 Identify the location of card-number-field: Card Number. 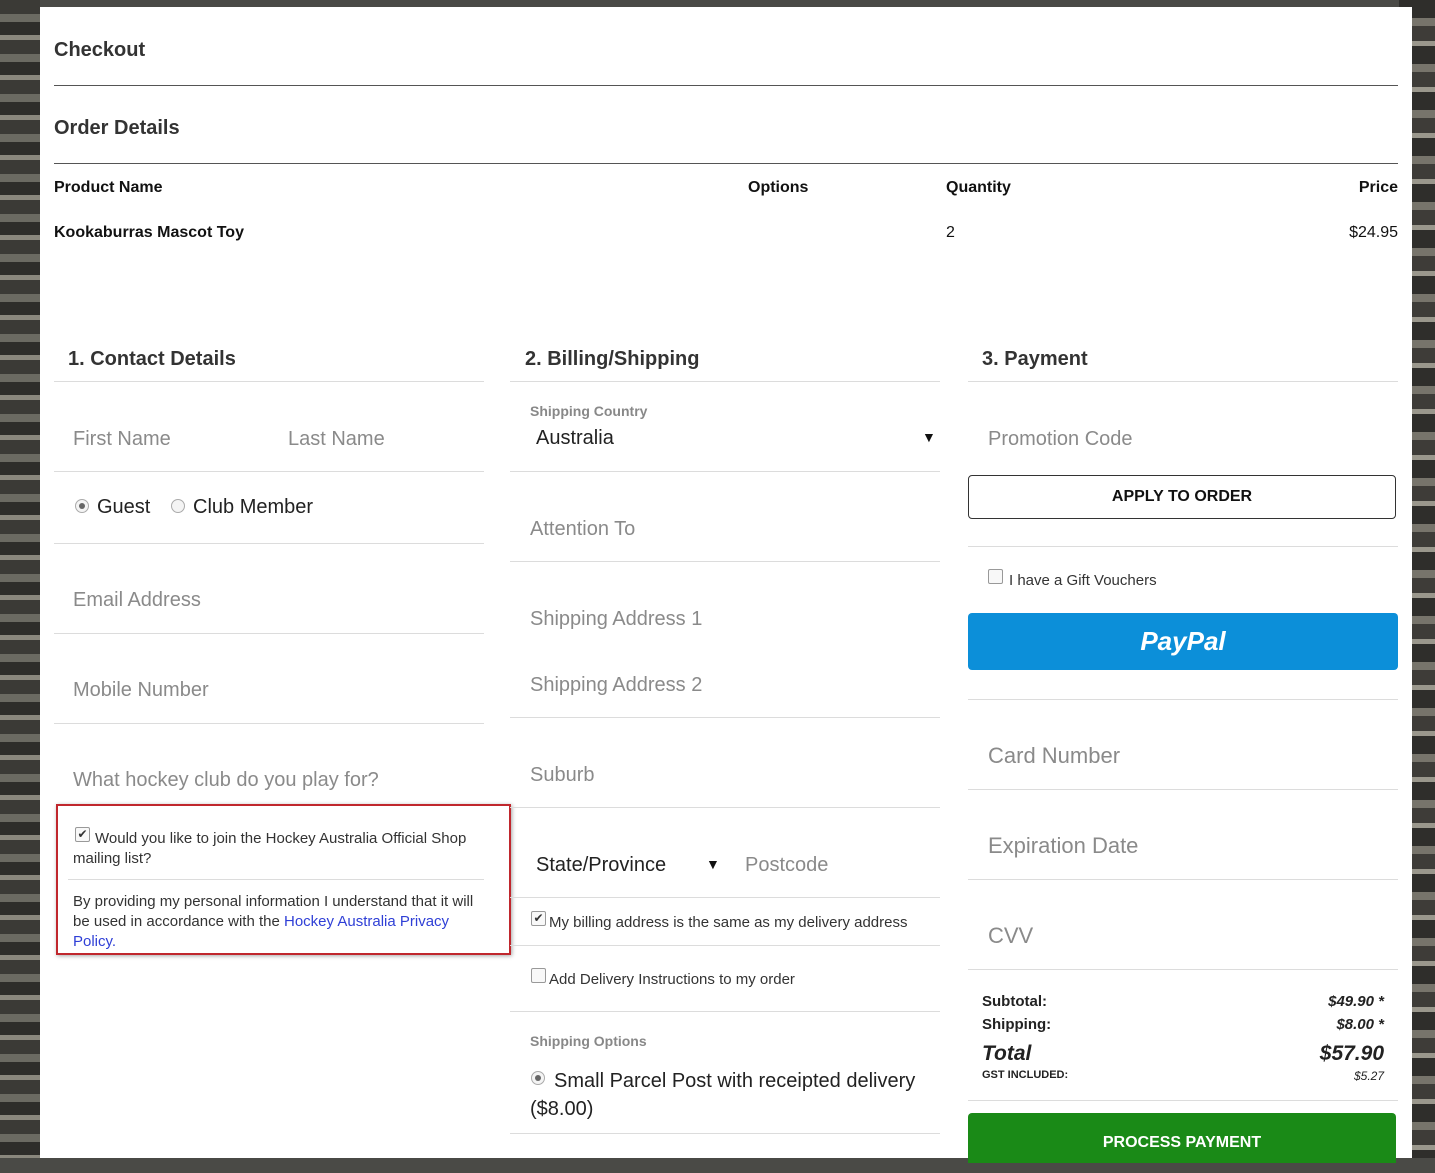
(1054, 756).